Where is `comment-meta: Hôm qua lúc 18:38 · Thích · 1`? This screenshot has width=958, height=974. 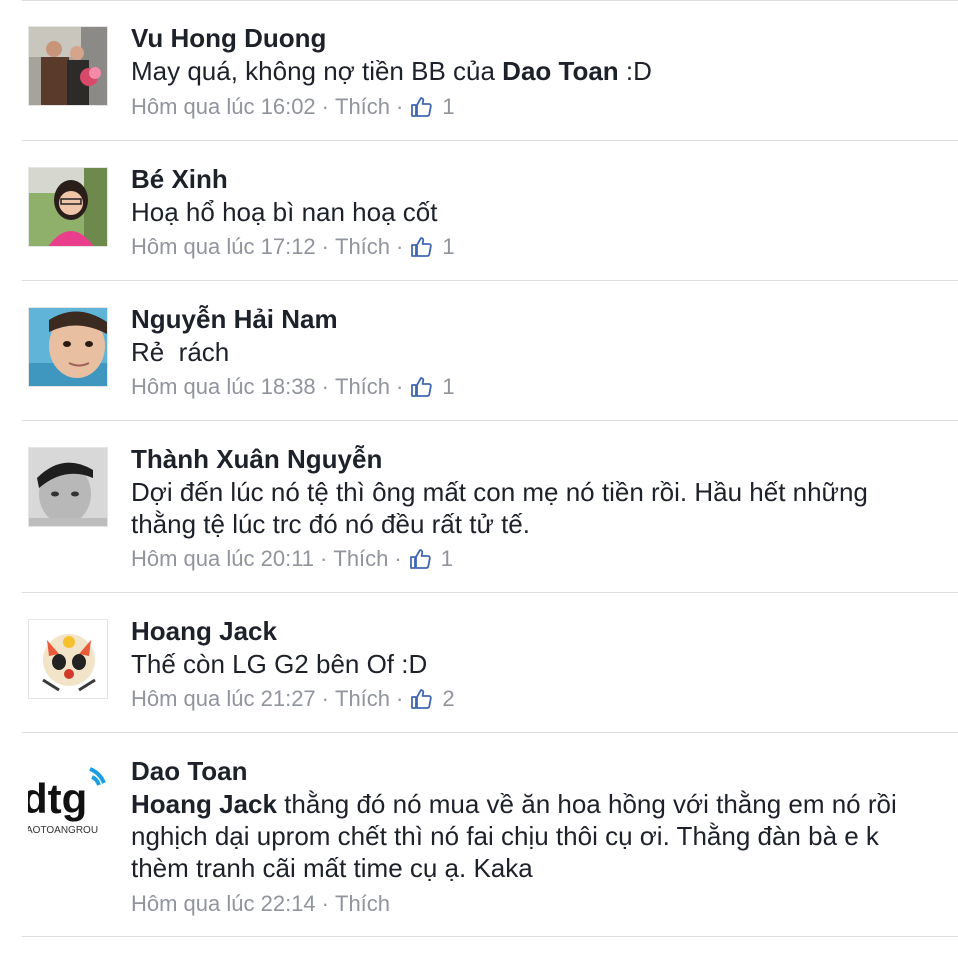 comment-meta: Hôm qua lúc 18:38 · Thích · 1 is located at coordinates (293, 387).